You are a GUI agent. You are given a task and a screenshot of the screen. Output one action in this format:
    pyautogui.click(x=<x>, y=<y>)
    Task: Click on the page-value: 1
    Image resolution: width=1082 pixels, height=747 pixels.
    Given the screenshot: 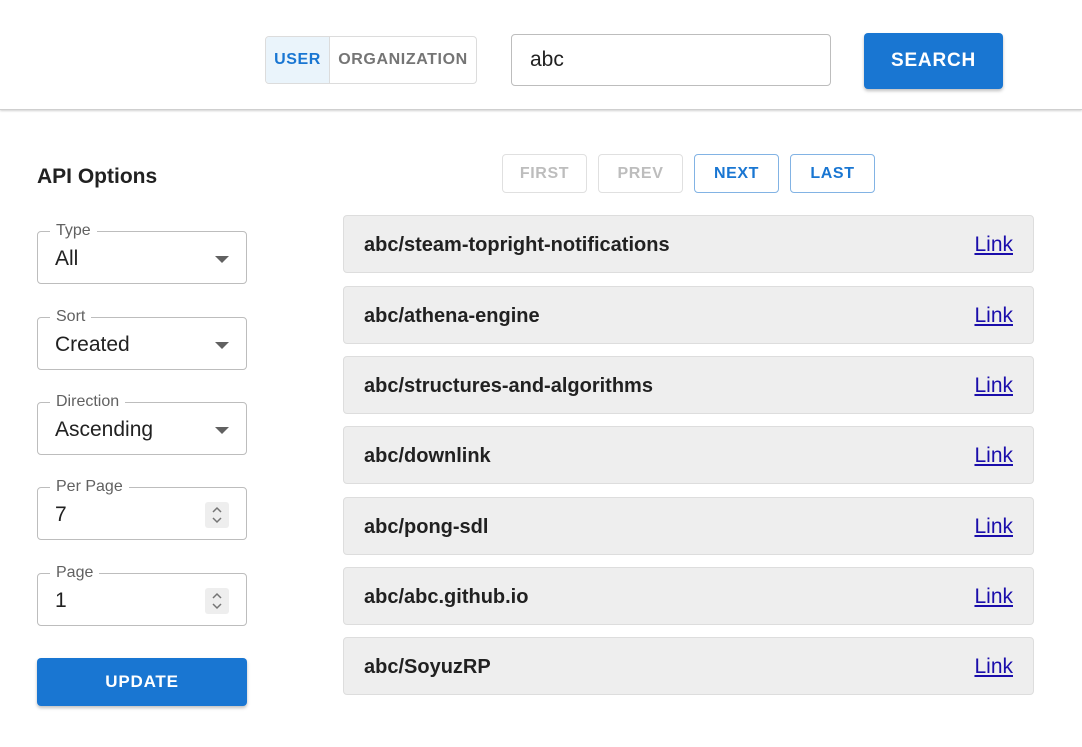 What is the action you would take?
    pyautogui.click(x=61, y=600)
    